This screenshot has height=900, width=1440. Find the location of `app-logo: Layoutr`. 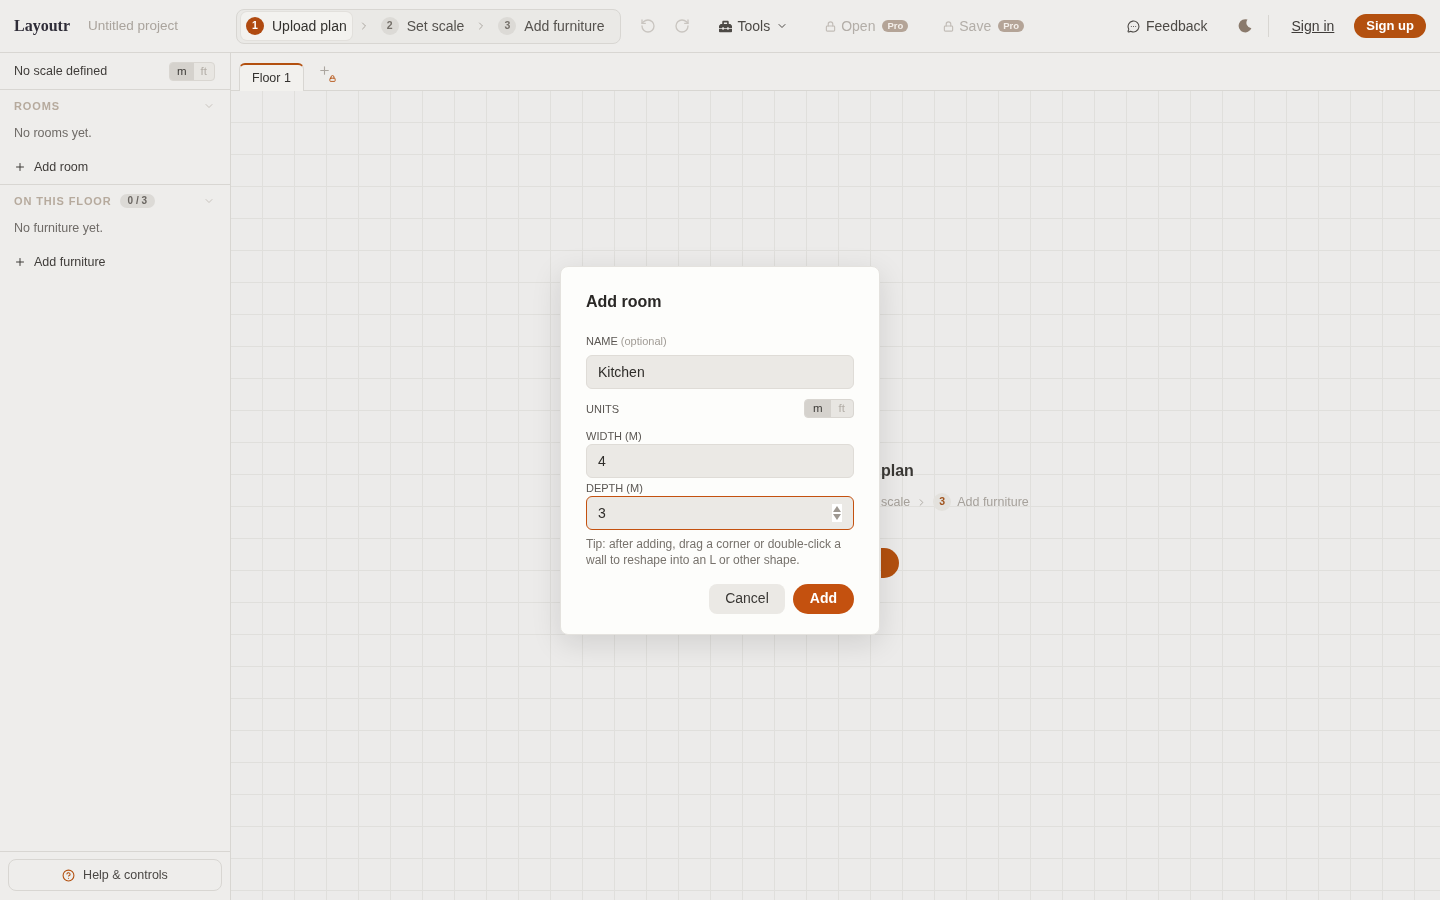

app-logo: Layoutr is located at coordinates (42, 26).